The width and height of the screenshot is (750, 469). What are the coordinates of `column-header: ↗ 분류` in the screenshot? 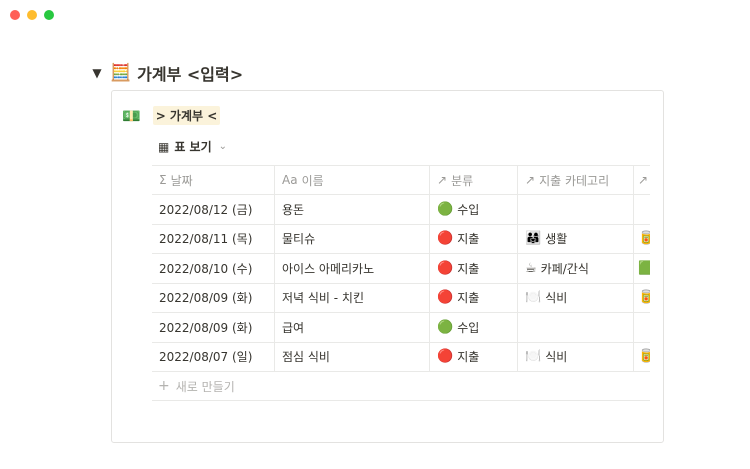 It's located at (474, 180).